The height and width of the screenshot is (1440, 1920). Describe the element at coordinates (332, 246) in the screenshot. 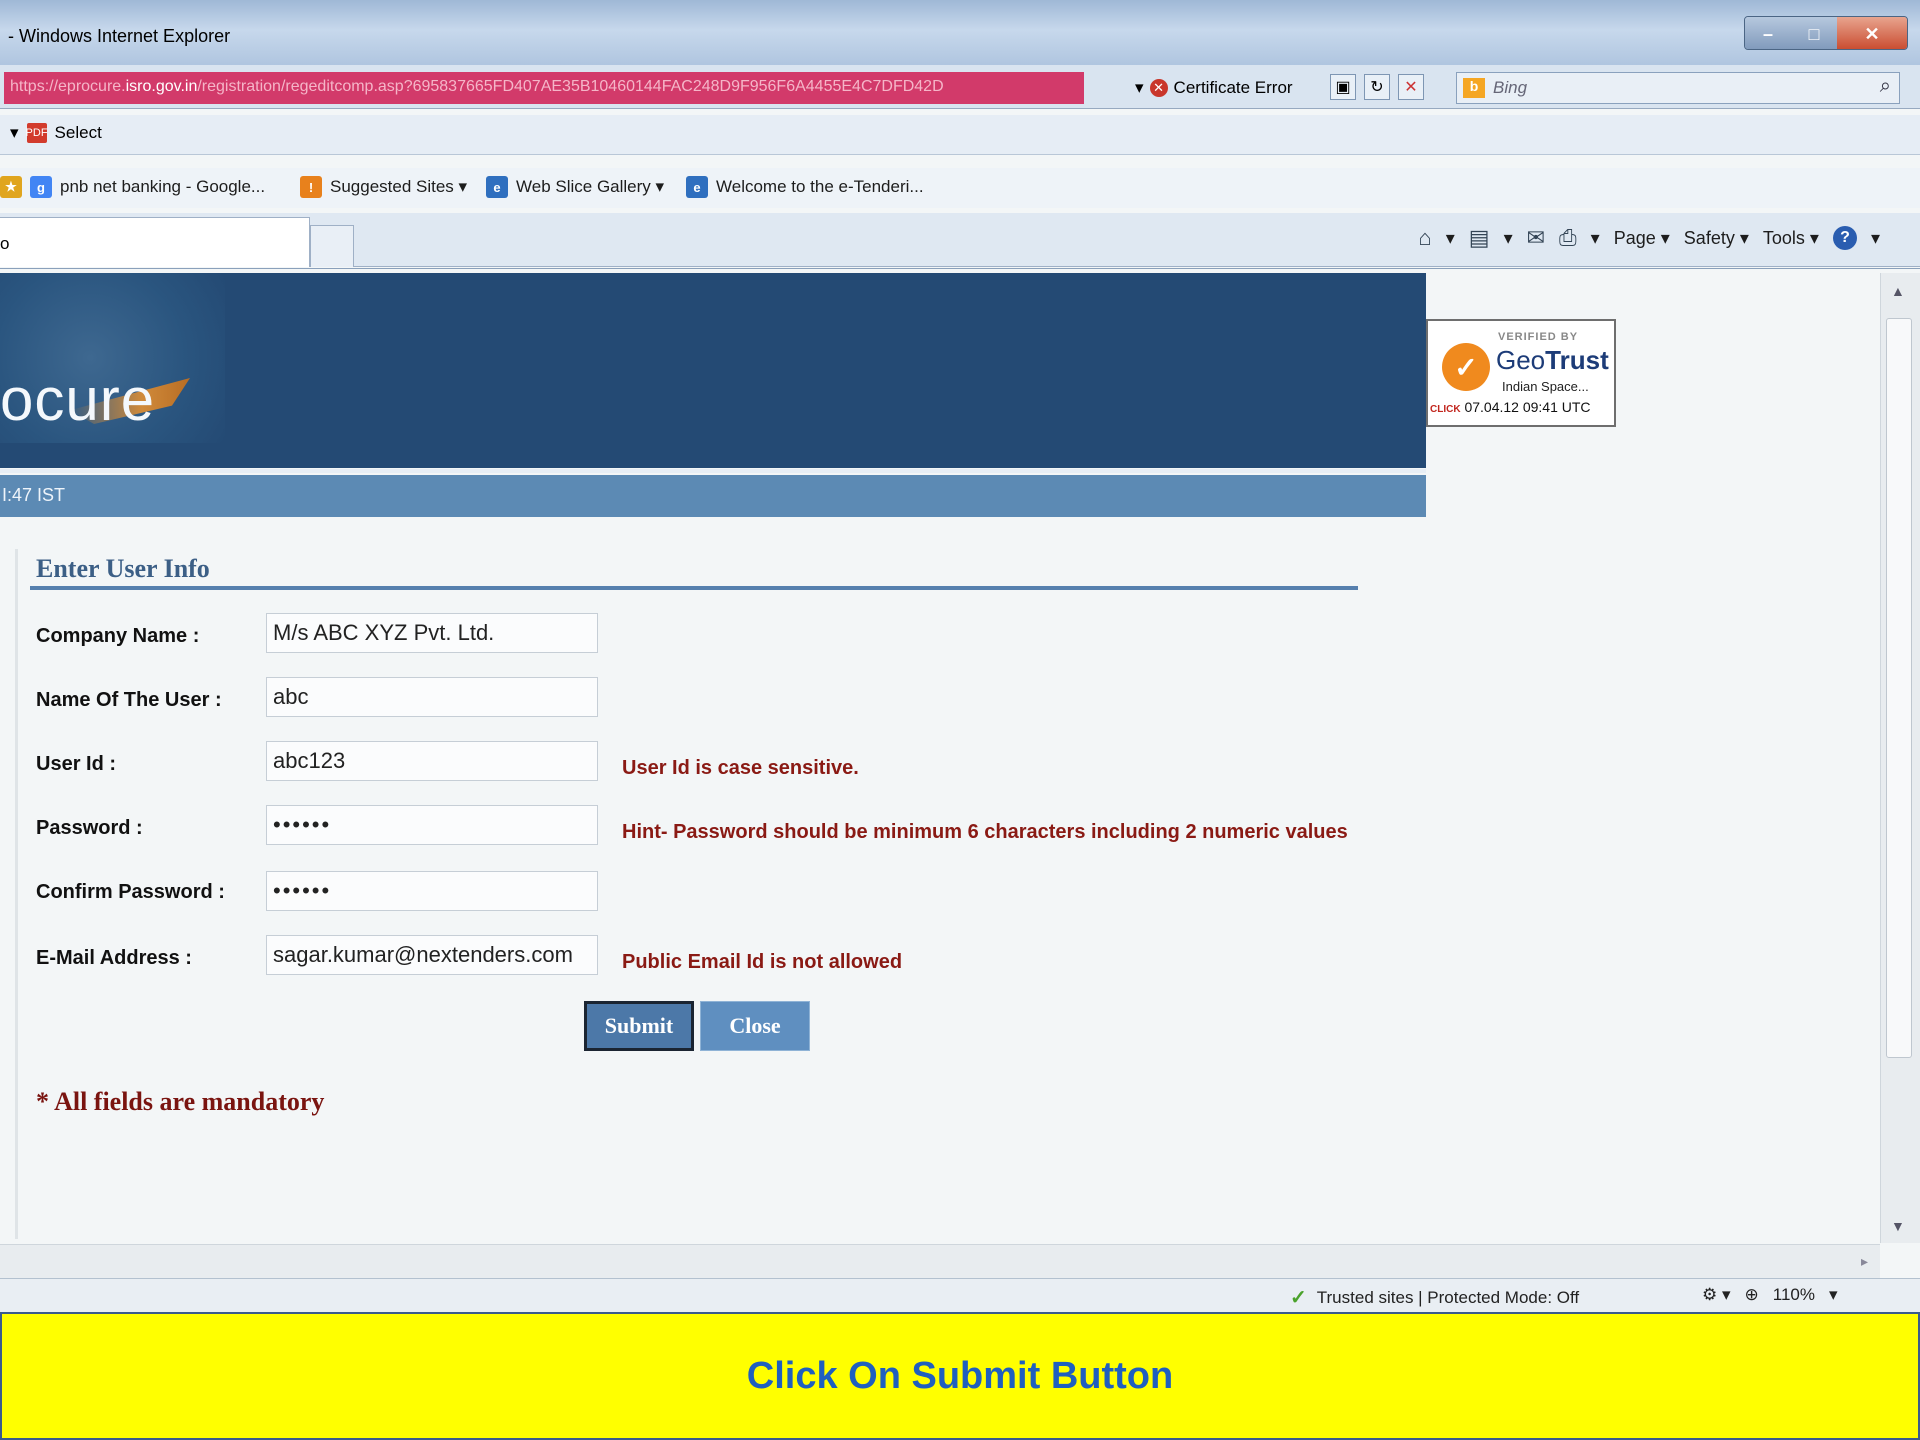

I see `new-tab-button` at that location.